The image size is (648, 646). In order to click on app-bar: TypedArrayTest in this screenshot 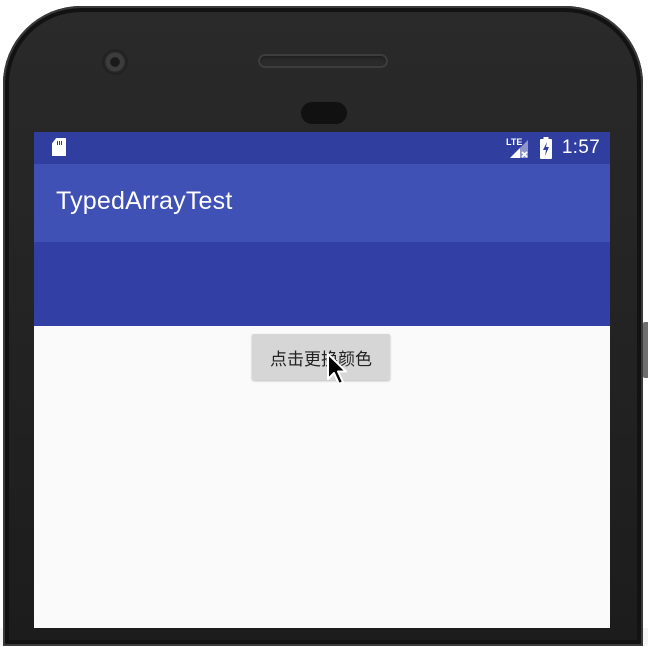, I will do `click(322, 203)`.